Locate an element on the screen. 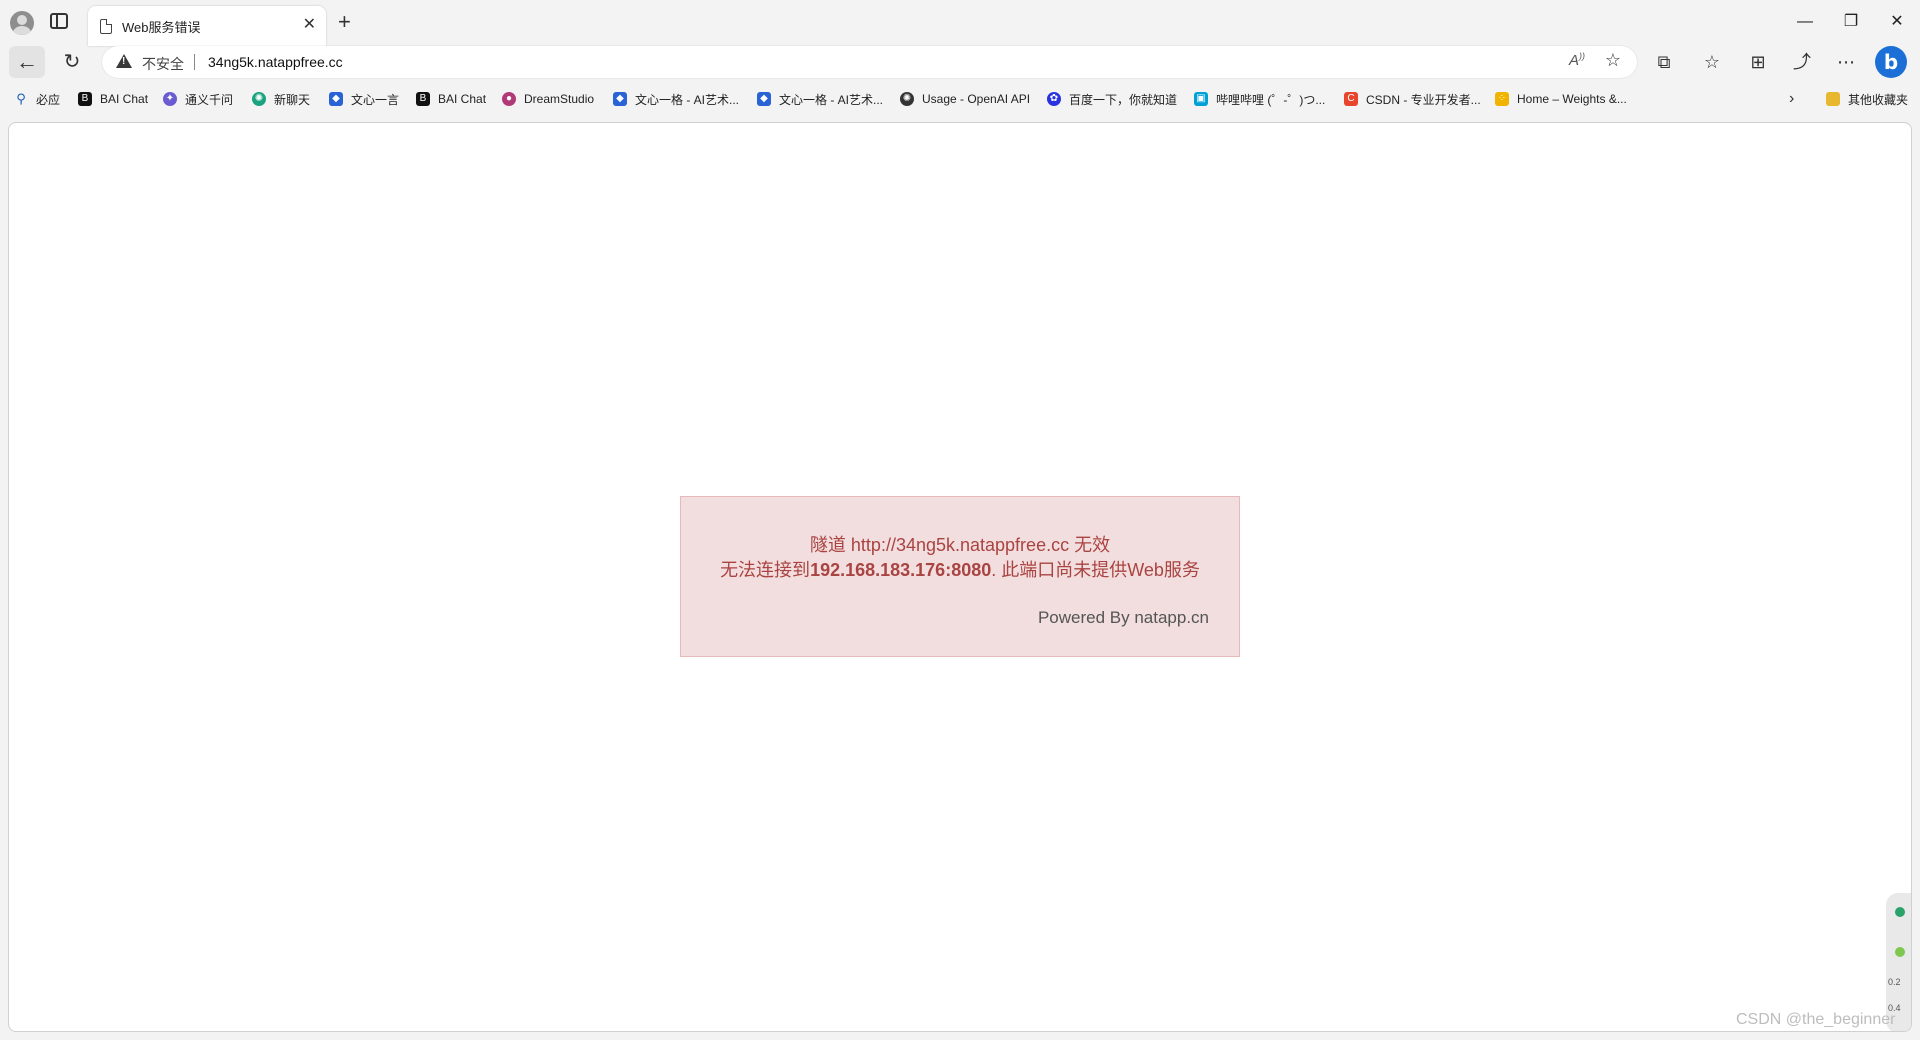 Image resolution: width=1920 pixels, height=1040 pixels. reload-button: ↻ is located at coordinates (72, 62).